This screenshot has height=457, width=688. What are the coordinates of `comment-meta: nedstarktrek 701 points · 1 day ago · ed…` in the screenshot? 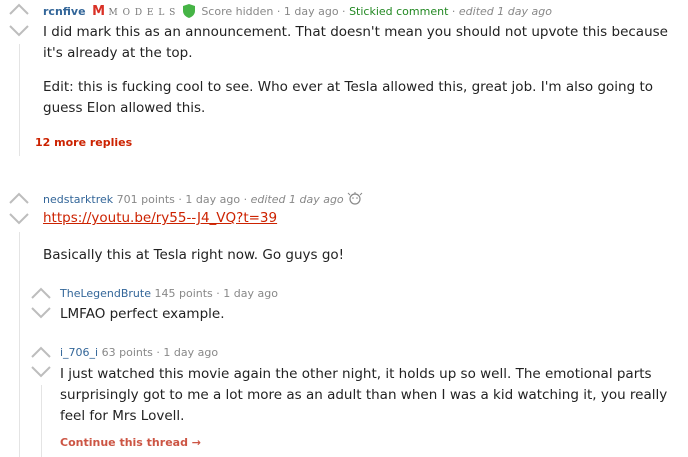 It's located at (203, 200).